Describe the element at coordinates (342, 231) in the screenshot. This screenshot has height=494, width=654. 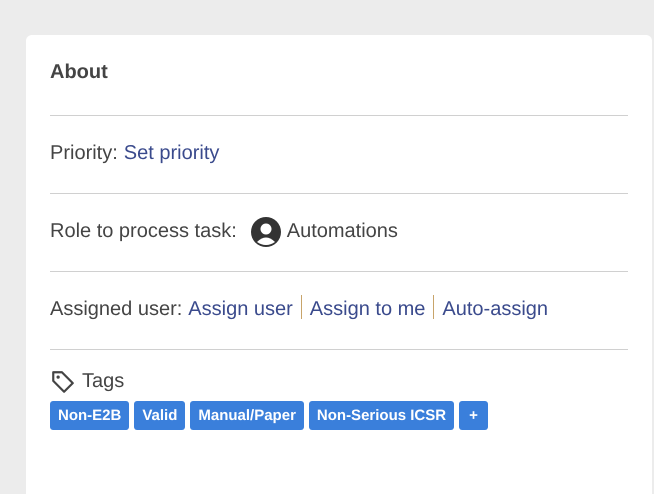
I see `role-value: Automations` at that location.